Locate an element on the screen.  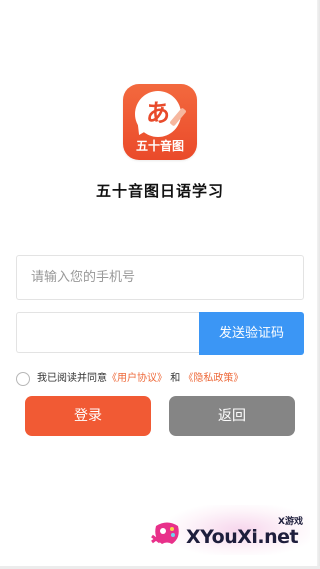
agreement-row: 我已阅读并同意《用户协议》 和 《隐私政策》 is located at coordinates (161, 379).